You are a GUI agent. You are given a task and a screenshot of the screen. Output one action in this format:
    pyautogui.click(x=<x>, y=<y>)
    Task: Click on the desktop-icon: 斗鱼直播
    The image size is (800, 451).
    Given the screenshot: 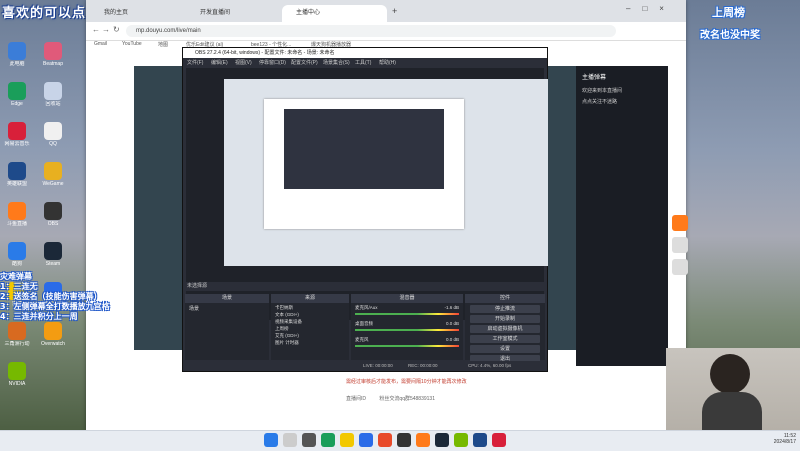 What is the action you would take?
    pyautogui.click(x=17, y=221)
    